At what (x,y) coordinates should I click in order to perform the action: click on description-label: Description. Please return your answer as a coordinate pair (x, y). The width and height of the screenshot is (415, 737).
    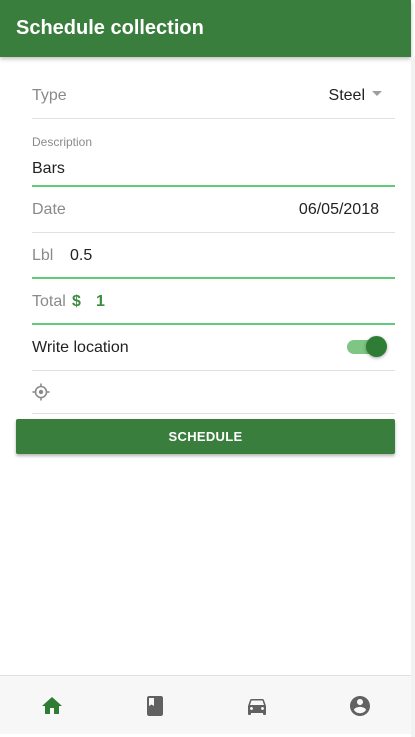
    Looking at the image, I should click on (62, 142).